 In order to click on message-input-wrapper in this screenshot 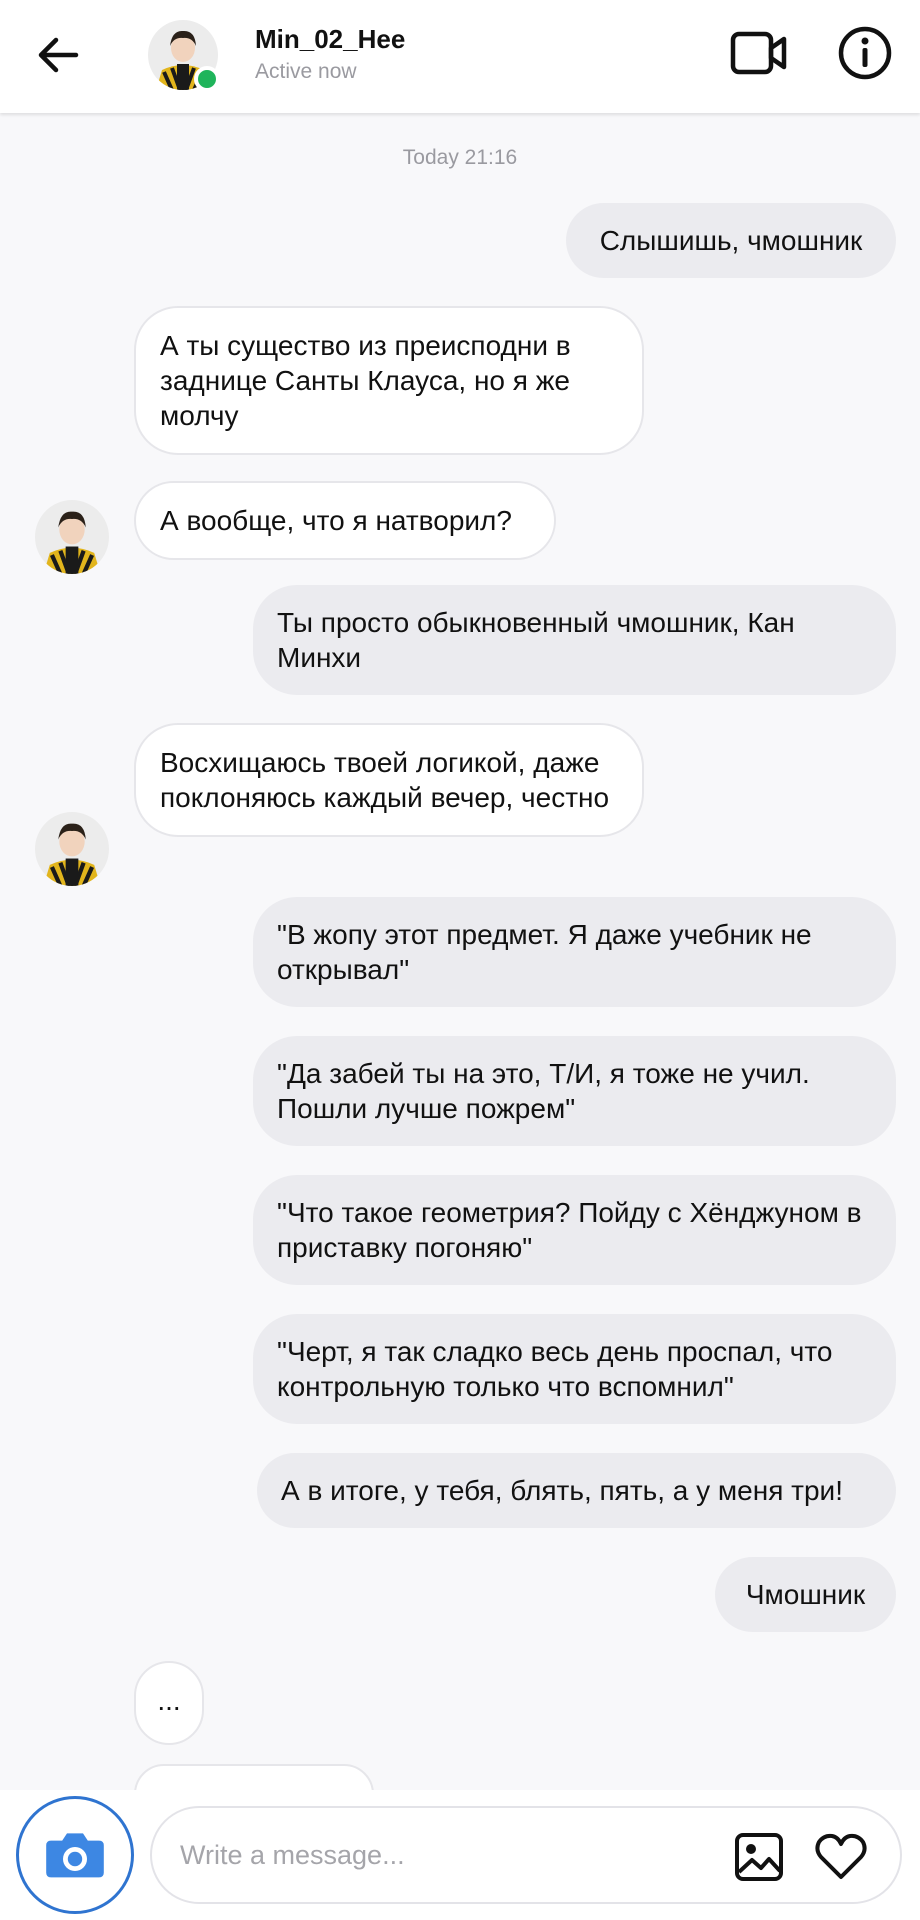, I will do `click(526, 1855)`.